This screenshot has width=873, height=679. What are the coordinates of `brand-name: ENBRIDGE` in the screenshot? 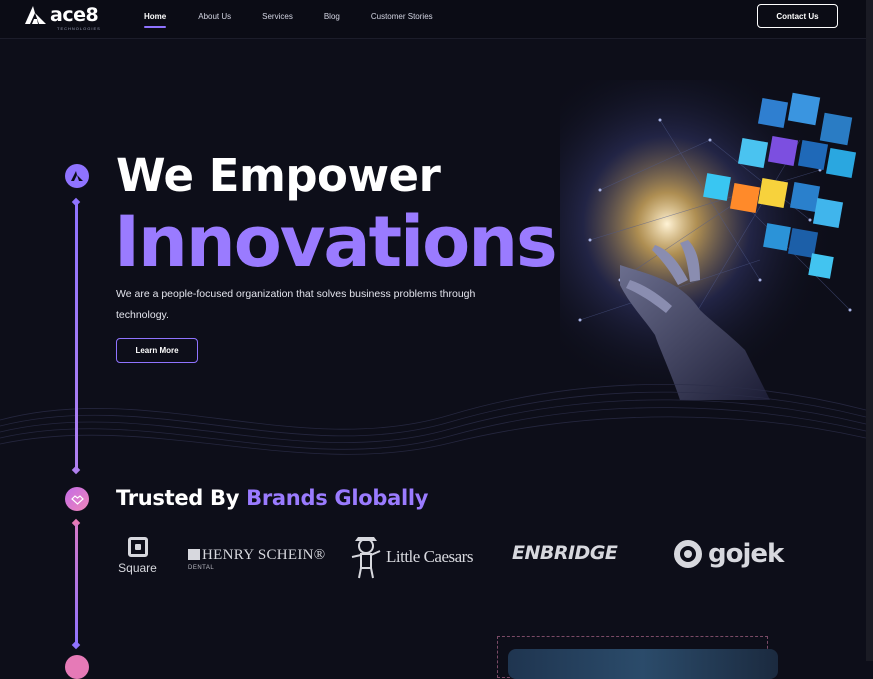 It's located at (565, 553).